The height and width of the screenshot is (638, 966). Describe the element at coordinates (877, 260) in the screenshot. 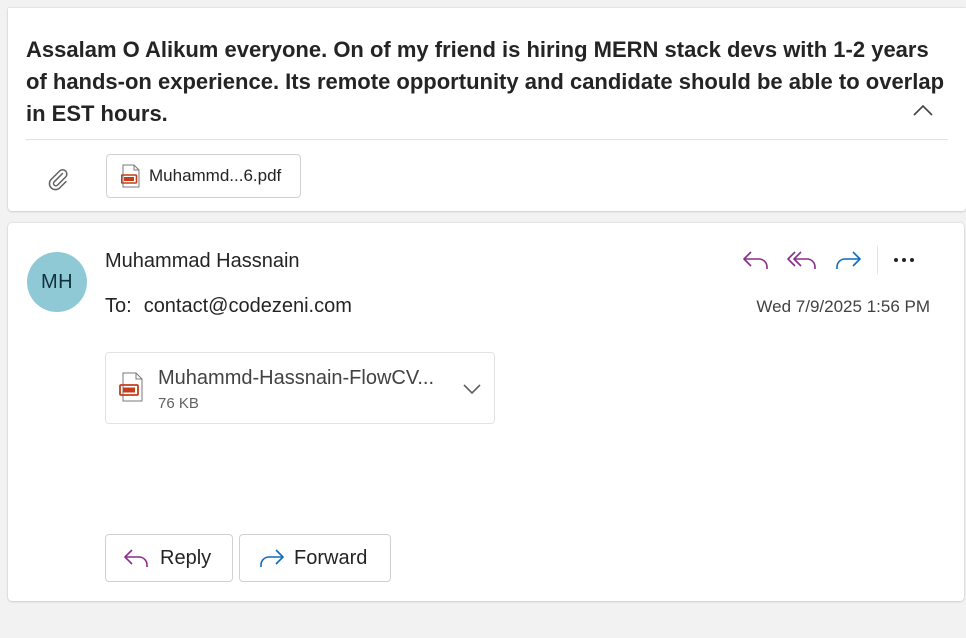

I see `toolbar-divider` at that location.